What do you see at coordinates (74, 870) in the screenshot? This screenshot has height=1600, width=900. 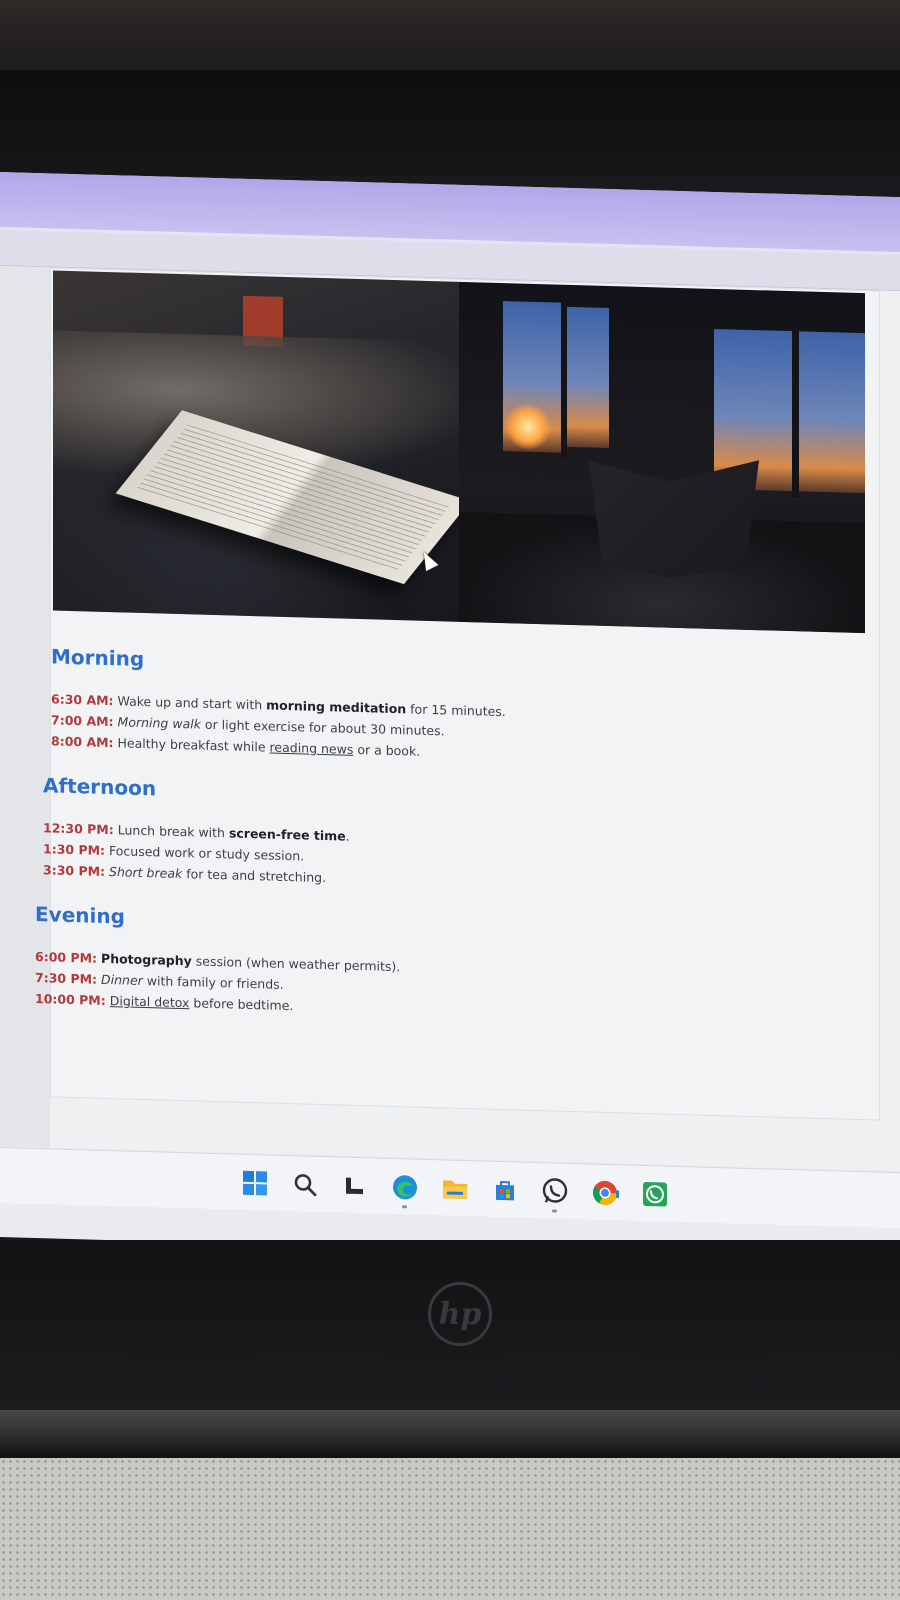 I see `entry-time: 3:30 PM:` at bounding box center [74, 870].